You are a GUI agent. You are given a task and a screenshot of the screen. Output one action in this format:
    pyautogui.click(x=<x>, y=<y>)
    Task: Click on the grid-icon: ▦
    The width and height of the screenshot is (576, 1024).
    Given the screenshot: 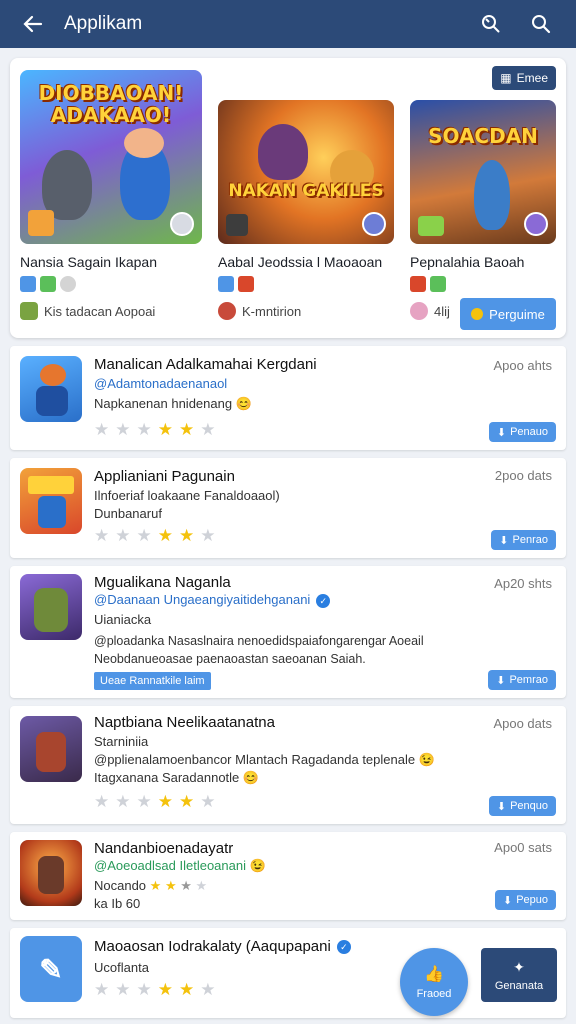 What is the action you would take?
    pyautogui.click(x=506, y=78)
    